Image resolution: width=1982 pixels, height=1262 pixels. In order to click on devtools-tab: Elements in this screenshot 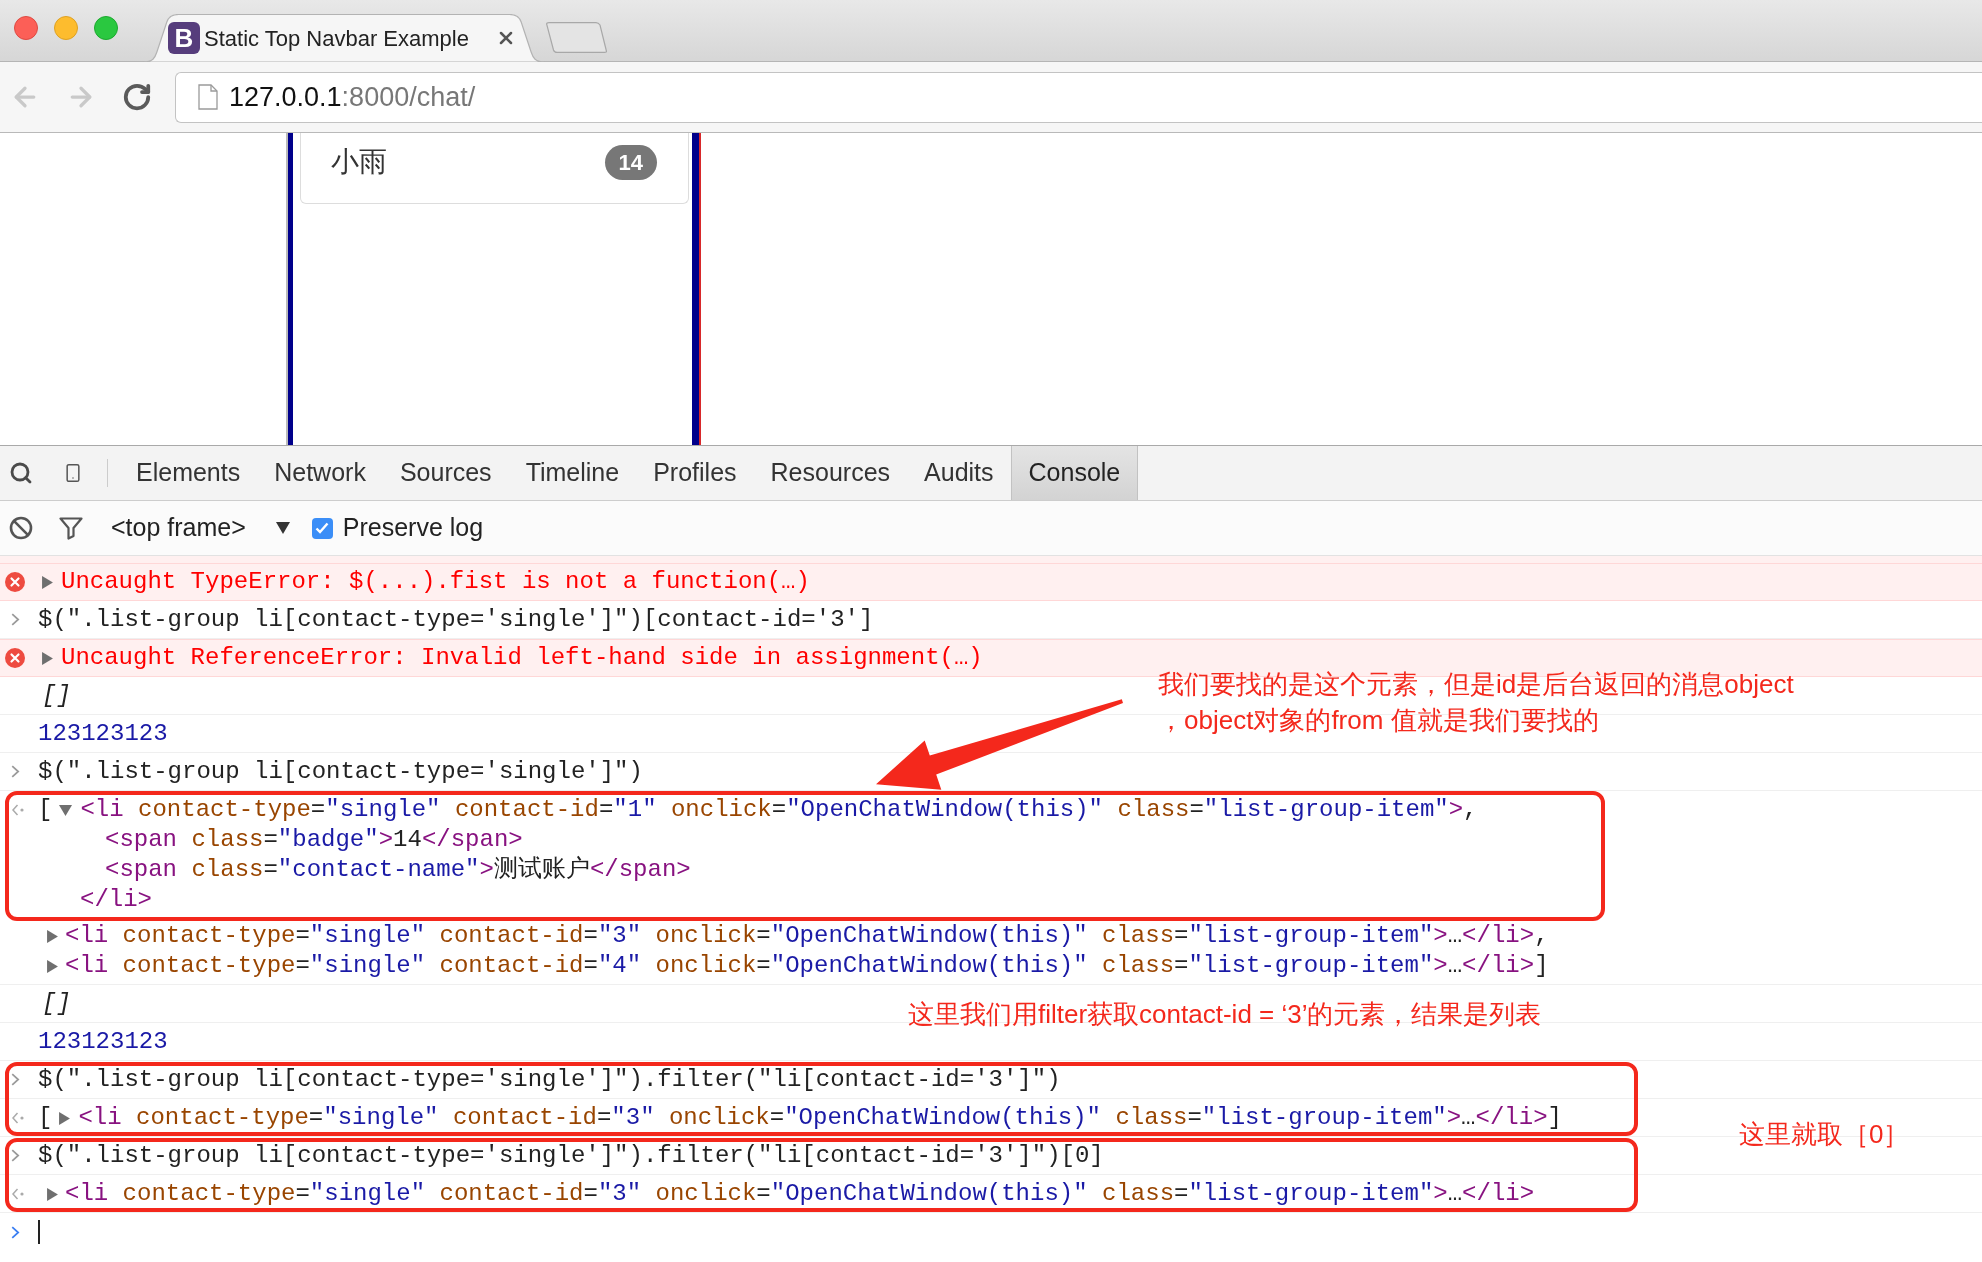, I will do `click(188, 473)`.